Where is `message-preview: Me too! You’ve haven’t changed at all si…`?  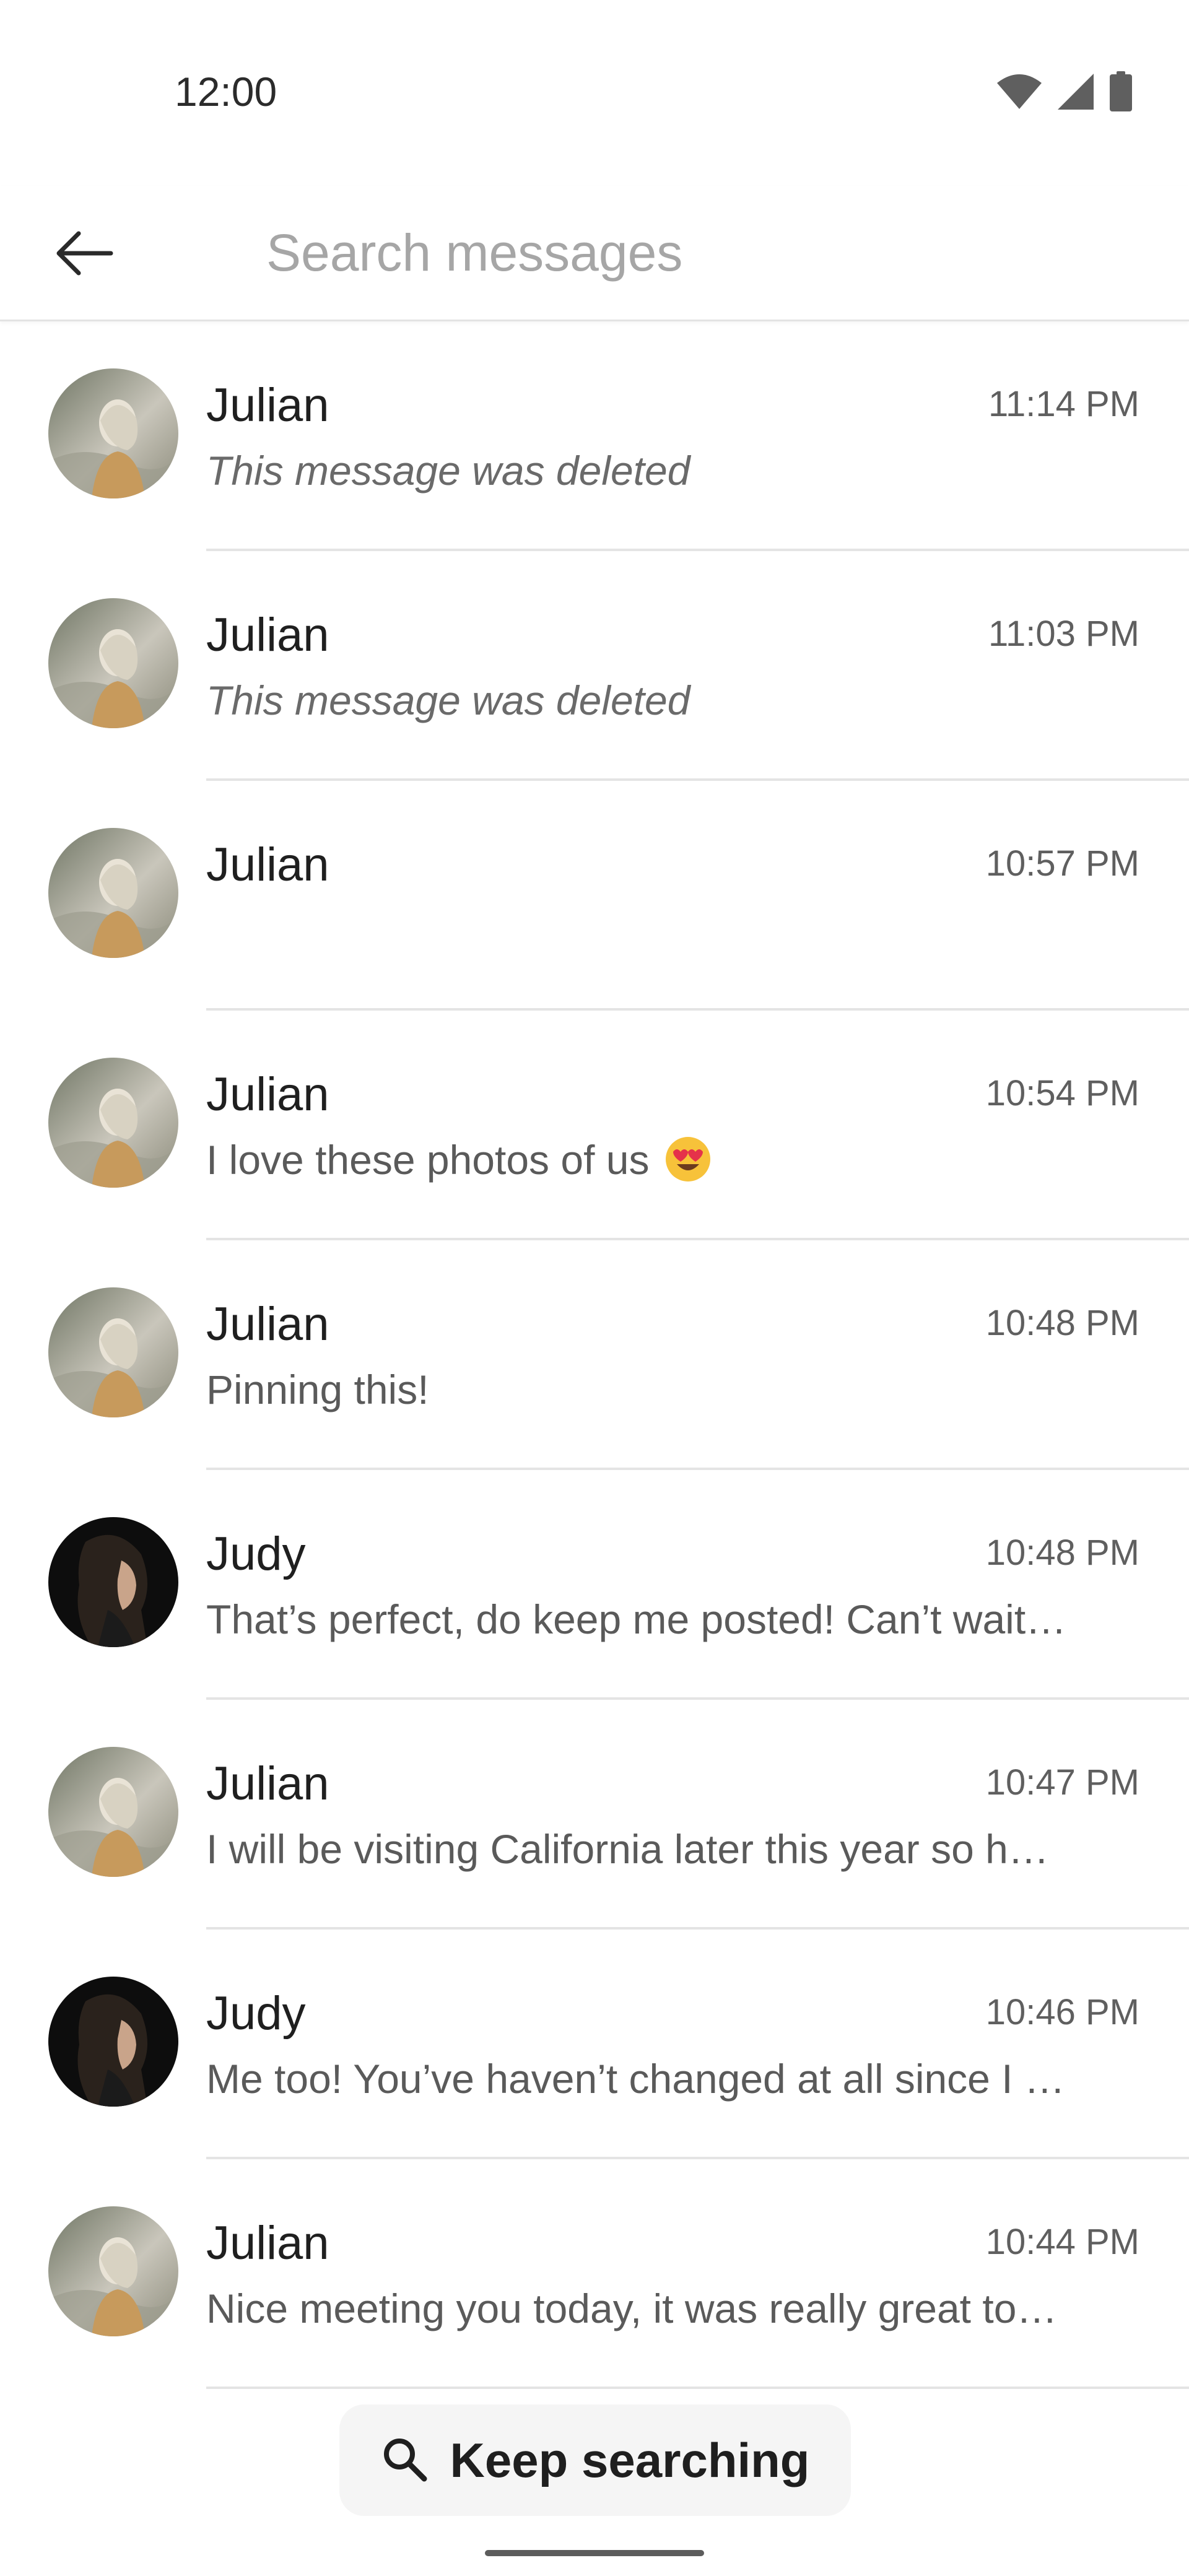 message-preview: Me too! You’ve haven’t changed at all si… is located at coordinates (646, 2079).